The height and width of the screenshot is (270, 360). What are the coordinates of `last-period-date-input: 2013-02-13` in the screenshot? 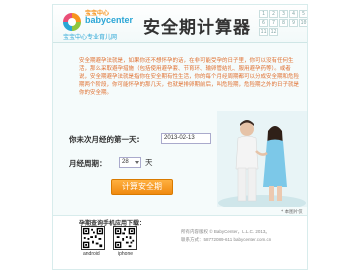 It's located at (186, 138).